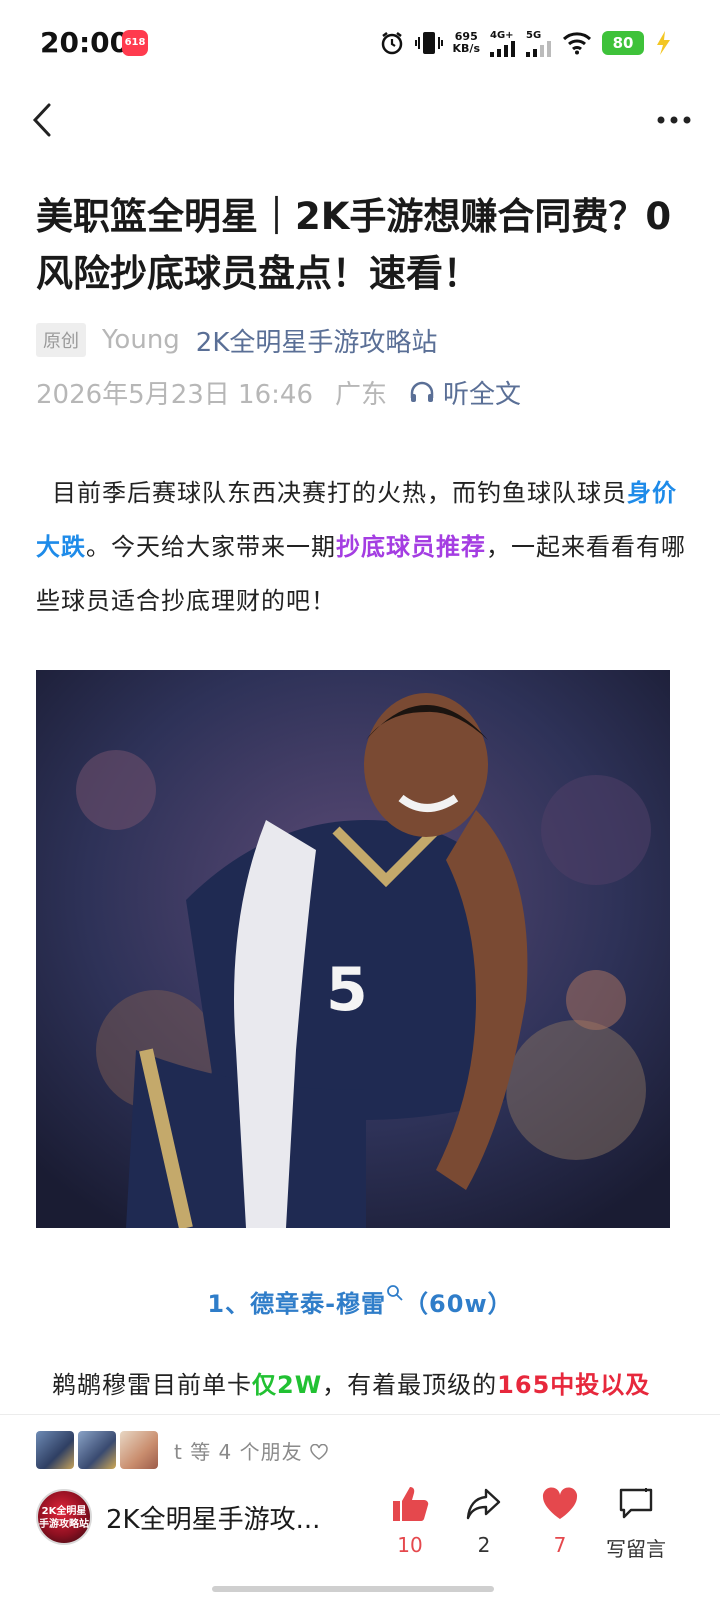 This screenshot has height=1600, width=720. What do you see at coordinates (360, 45) in the screenshot?
I see `status-bar: 20:00 618 695 KB/s 4G+ 5G 80` at bounding box center [360, 45].